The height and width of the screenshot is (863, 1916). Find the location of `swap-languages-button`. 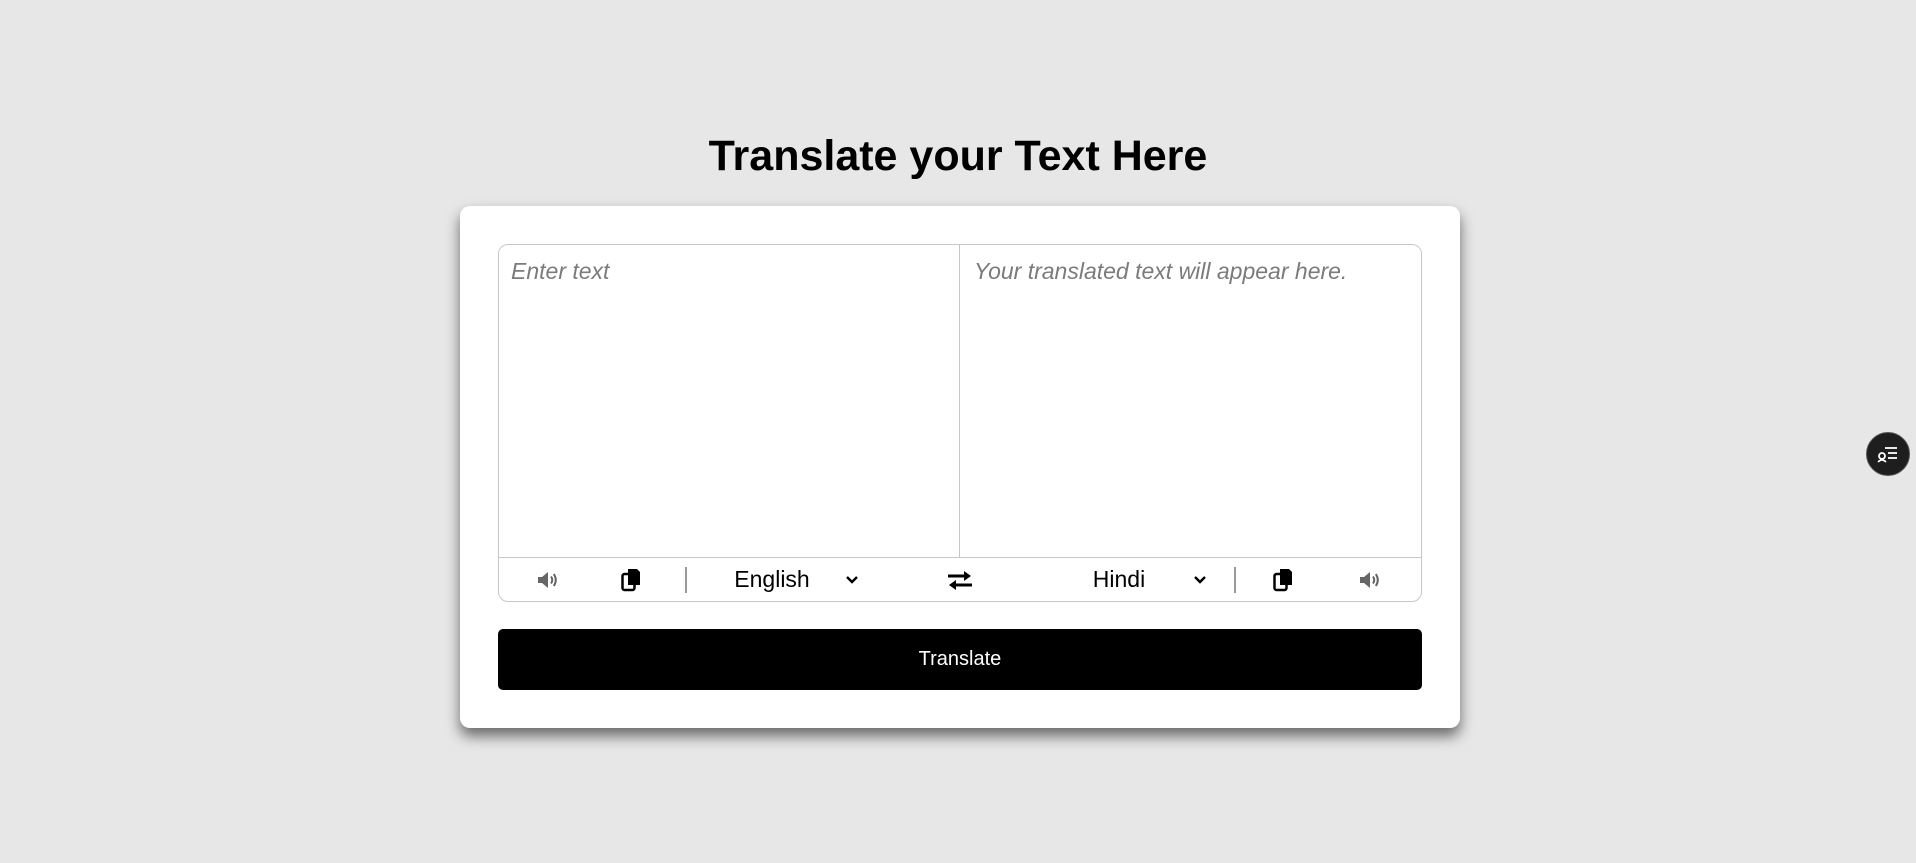

swap-languages-button is located at coordinates (960, 579).